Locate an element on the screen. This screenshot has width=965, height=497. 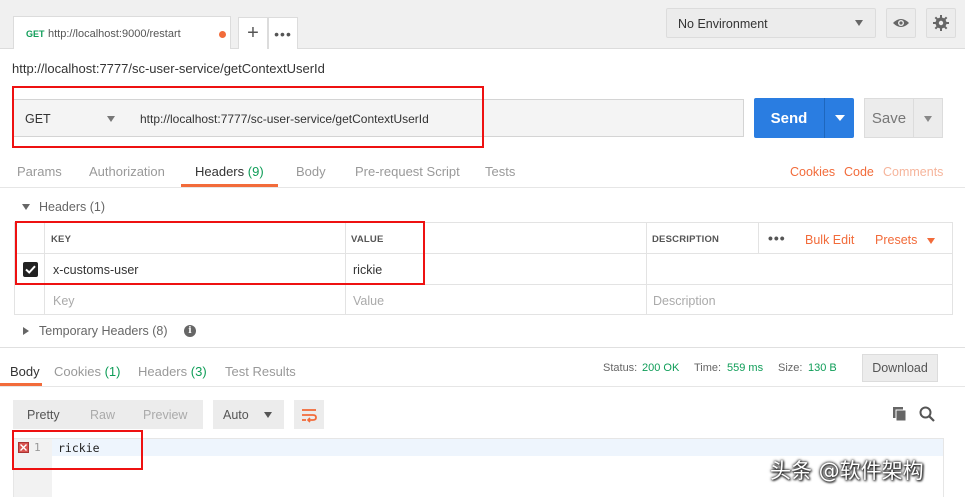
response-tab-headers: Headers (3) is located at coordinates (172, 371).